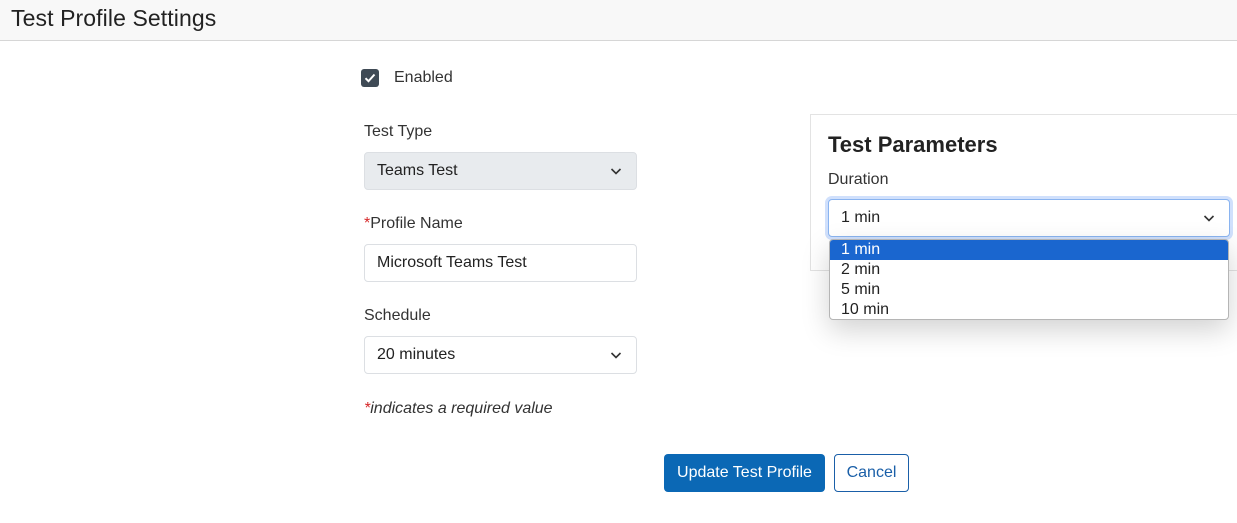 This screenshot has width=1237, height=523. Describe the element at coordinates (461, 408) in the screenshot. I see `required-note-text: indicates a required value` at that location.